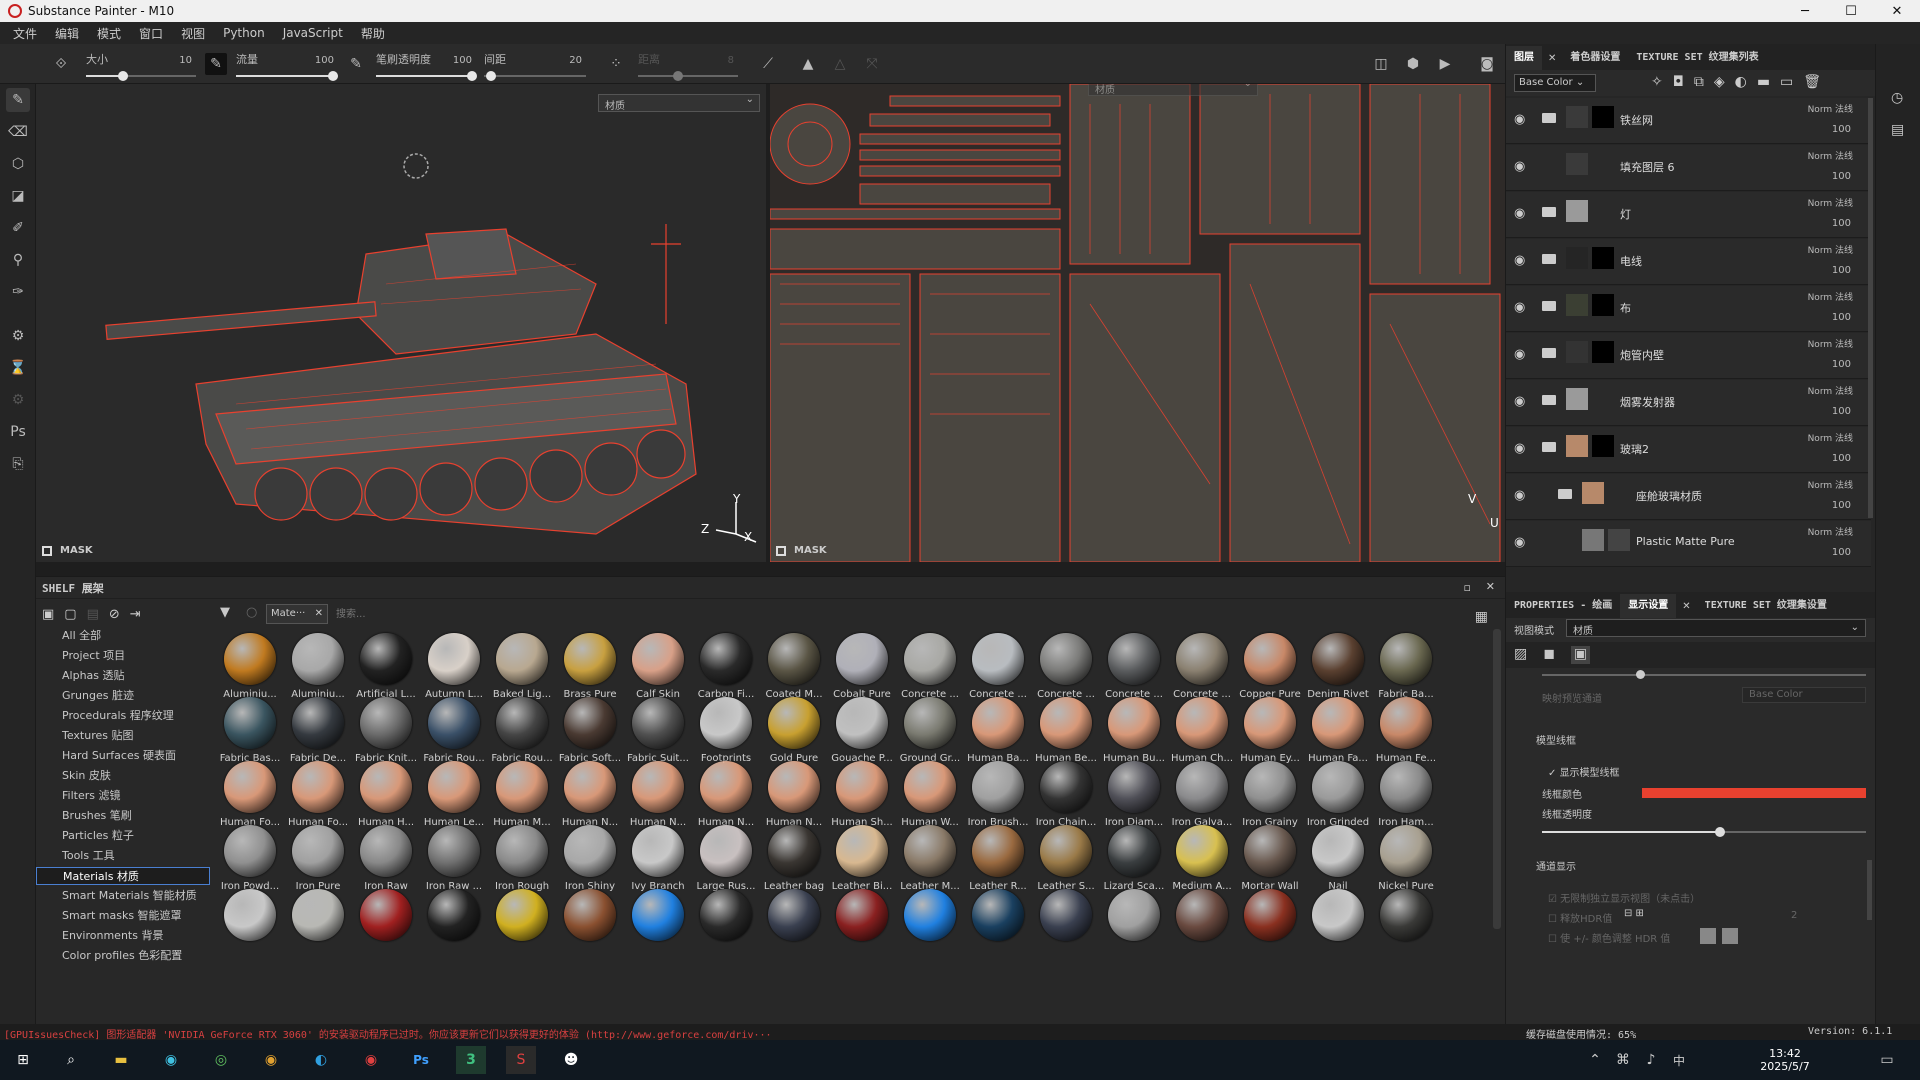 This screenshot has height=1080, width=1920. Describe the element at coordinates (1657, 82) in the screenshot. I see `magic-wand-icon: ✧` at that location.